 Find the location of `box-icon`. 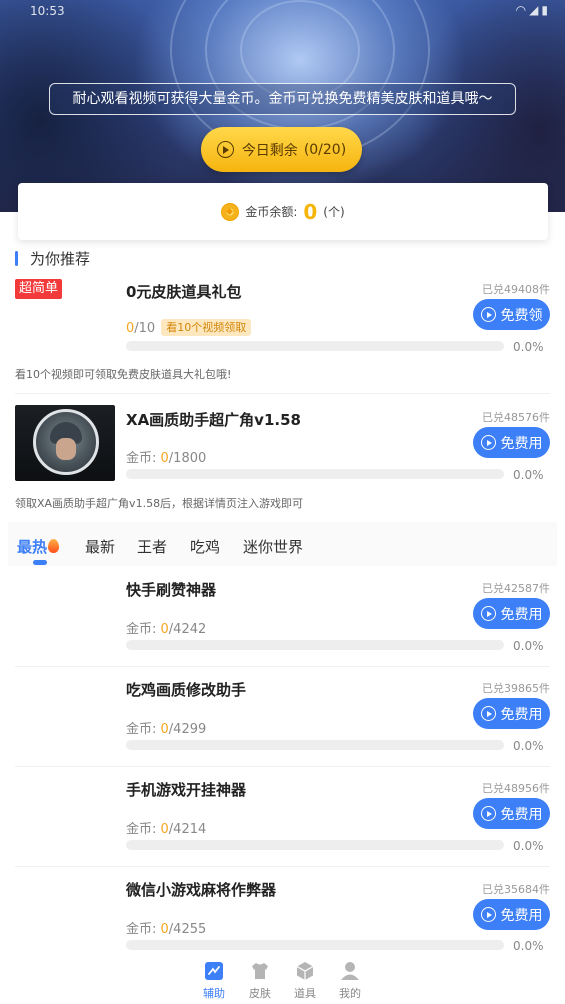

box-icon is located at coordinates (305, 971).